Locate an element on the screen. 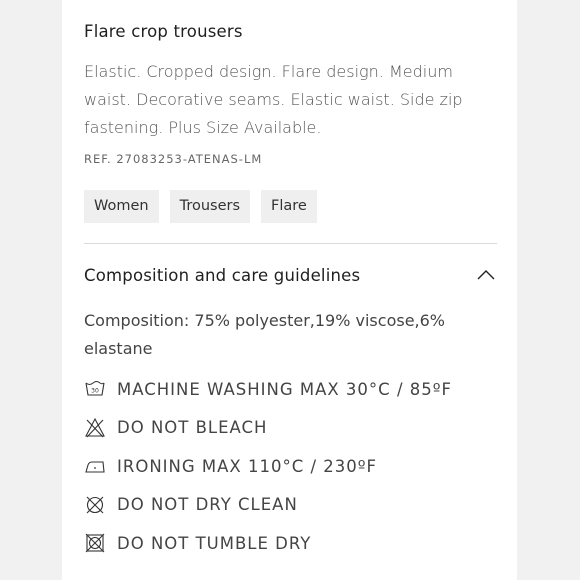 This screenshot has width=580, height=580. tag-list: Women Trousers Flare is located at coordinates (200, 206).